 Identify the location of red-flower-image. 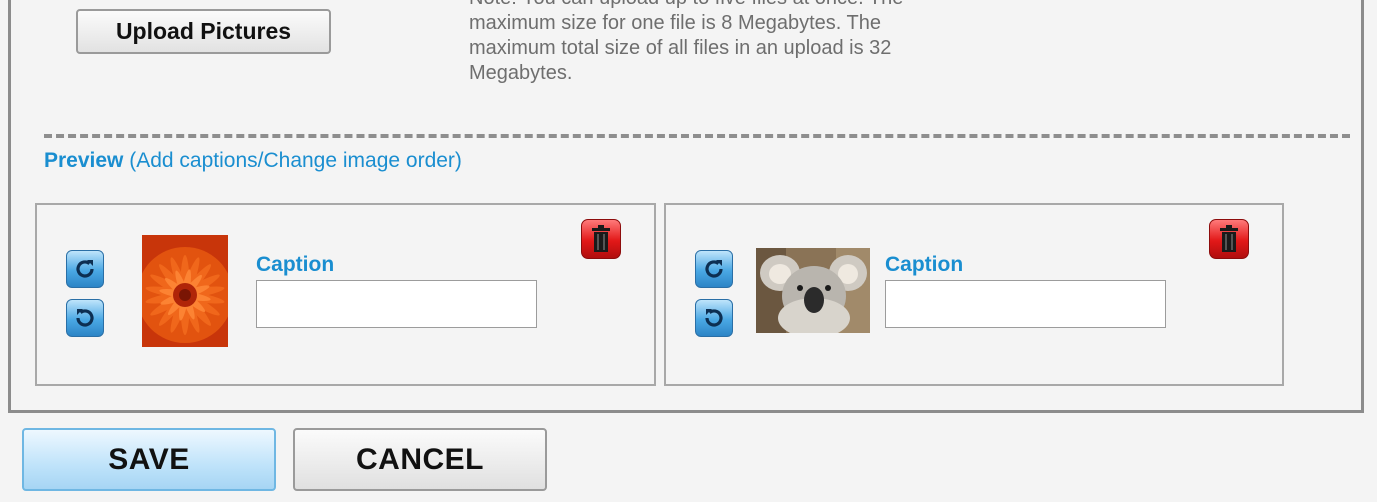
(185, 291).